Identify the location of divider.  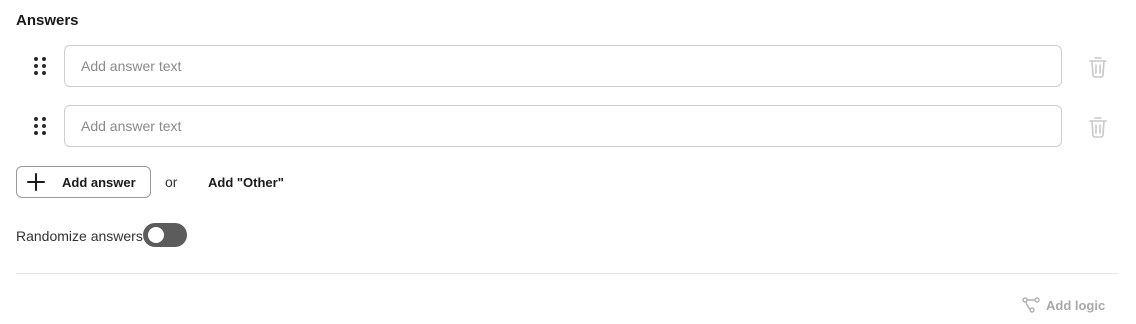
(567, 273).